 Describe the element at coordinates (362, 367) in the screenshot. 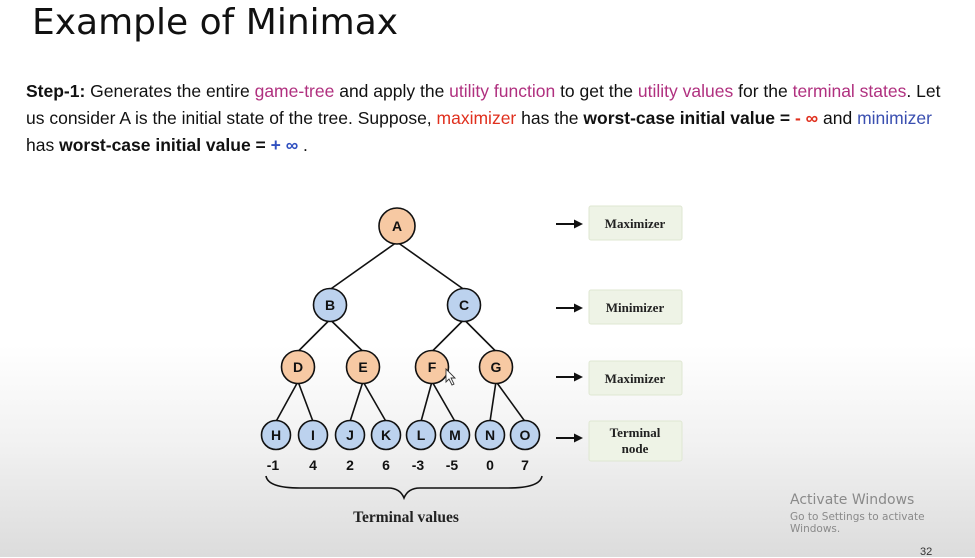

I see `tree-node-label: E` at that location.